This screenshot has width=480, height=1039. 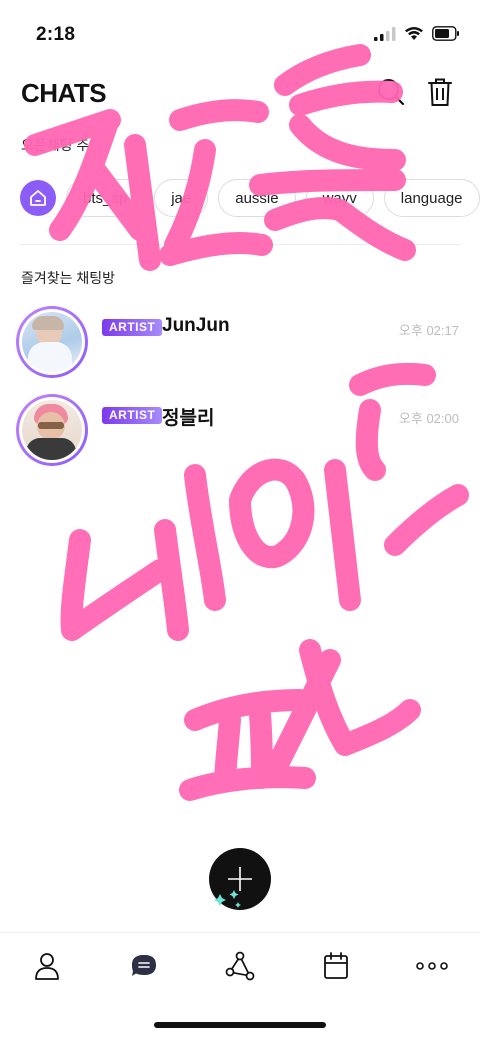 What do you see at coordinates (428, 418) in the screenshot?
I see `chat-time: 오후 02:00` at bounding box center [428, 418].